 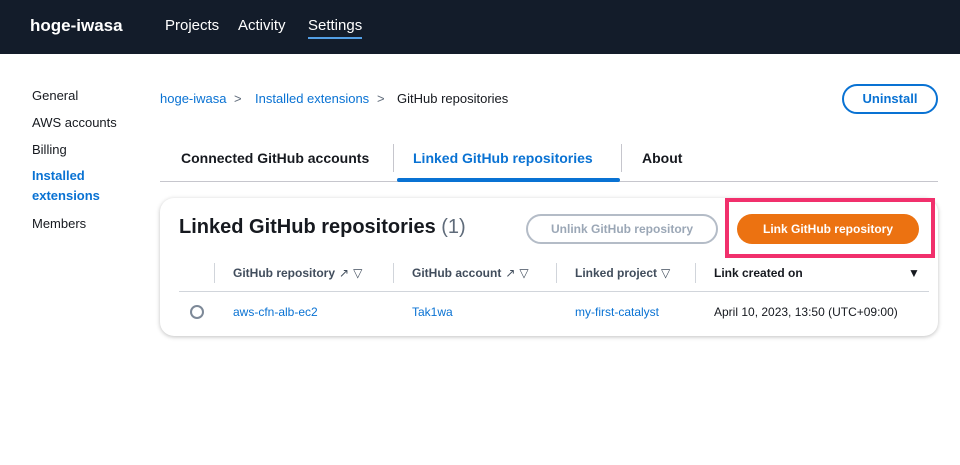 I want to click on uninstall-button: Uninstall, so click(x=890, y=99).